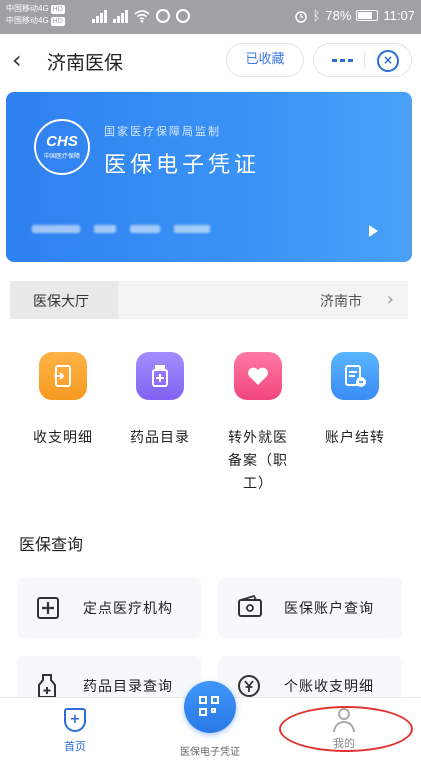  Describe the element at coordinates (35, 15) in the screenshot. I see `carrier-info: 中国移动4G HD 中国移动4G HD` at that location.